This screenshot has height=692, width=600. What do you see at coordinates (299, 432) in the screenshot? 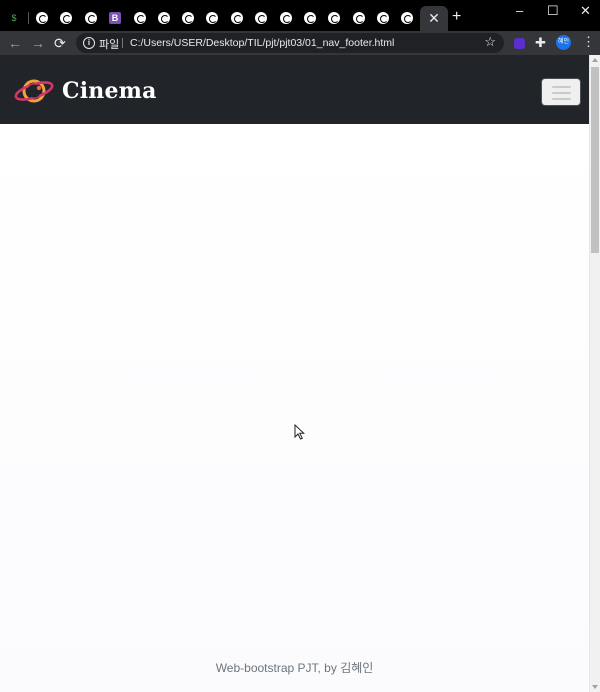
I see `mouse-cursor-icon` at bounding box center [299, 432].